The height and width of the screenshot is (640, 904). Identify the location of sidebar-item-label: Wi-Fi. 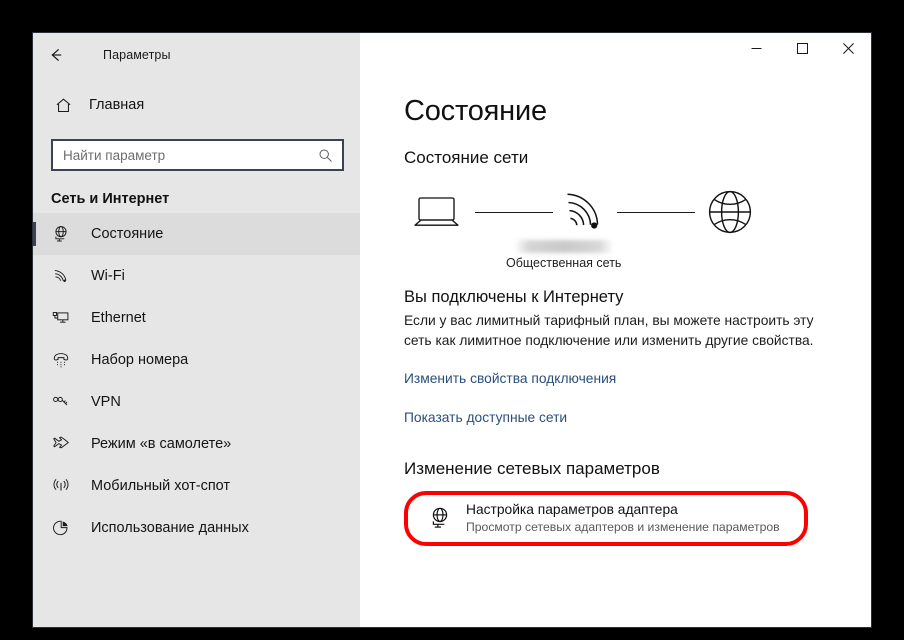
(108, 276).